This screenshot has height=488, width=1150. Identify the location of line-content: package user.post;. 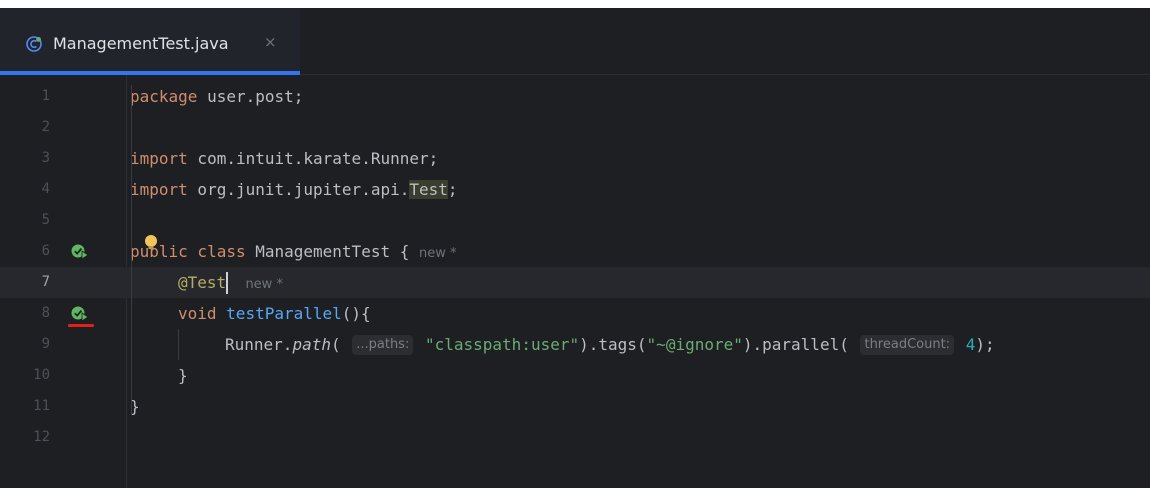
(216, 96).